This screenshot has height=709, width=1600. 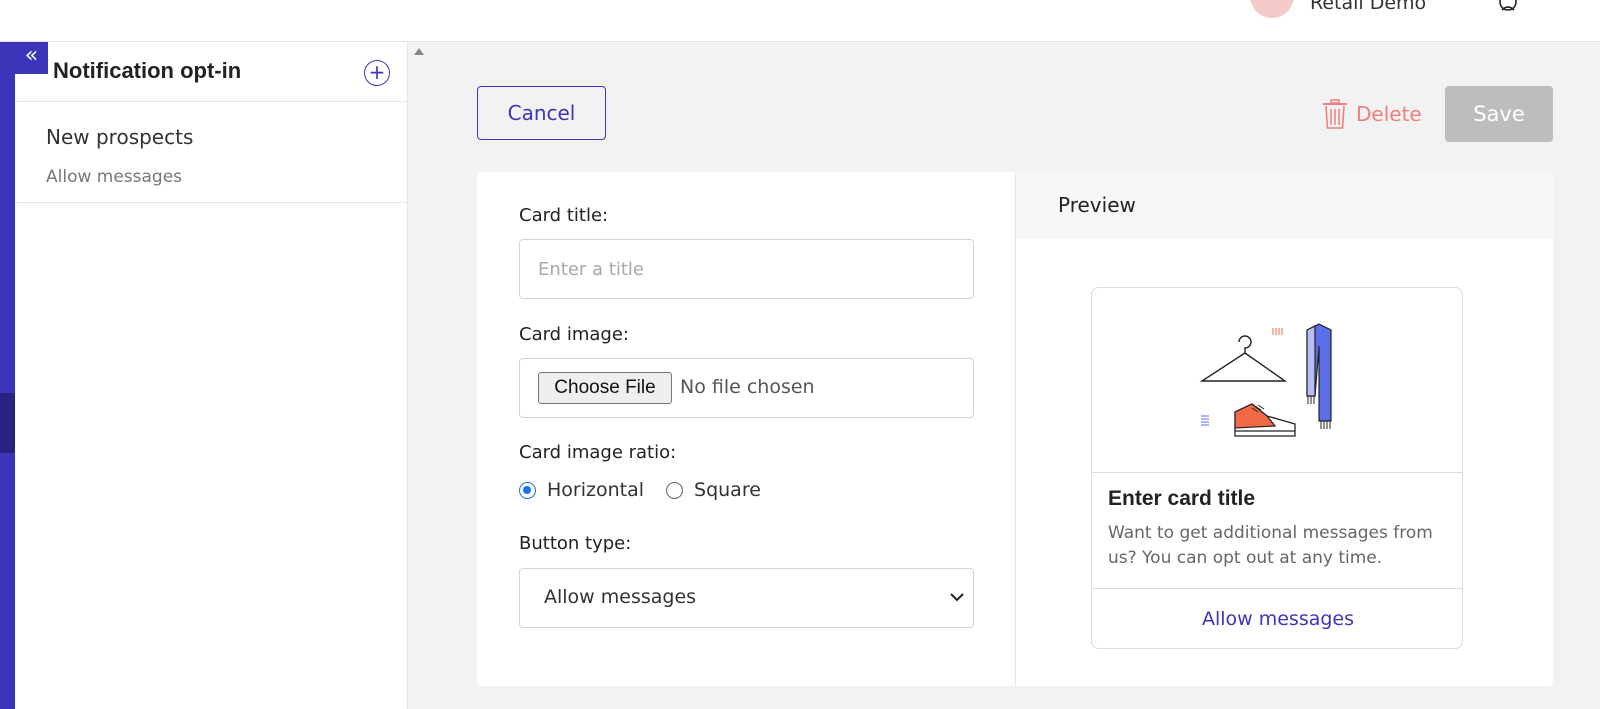 What do you see at coordinates (377, 73) in the screenshot?
I see `plus-circle-icon: +` at bounding box center [377, 73].